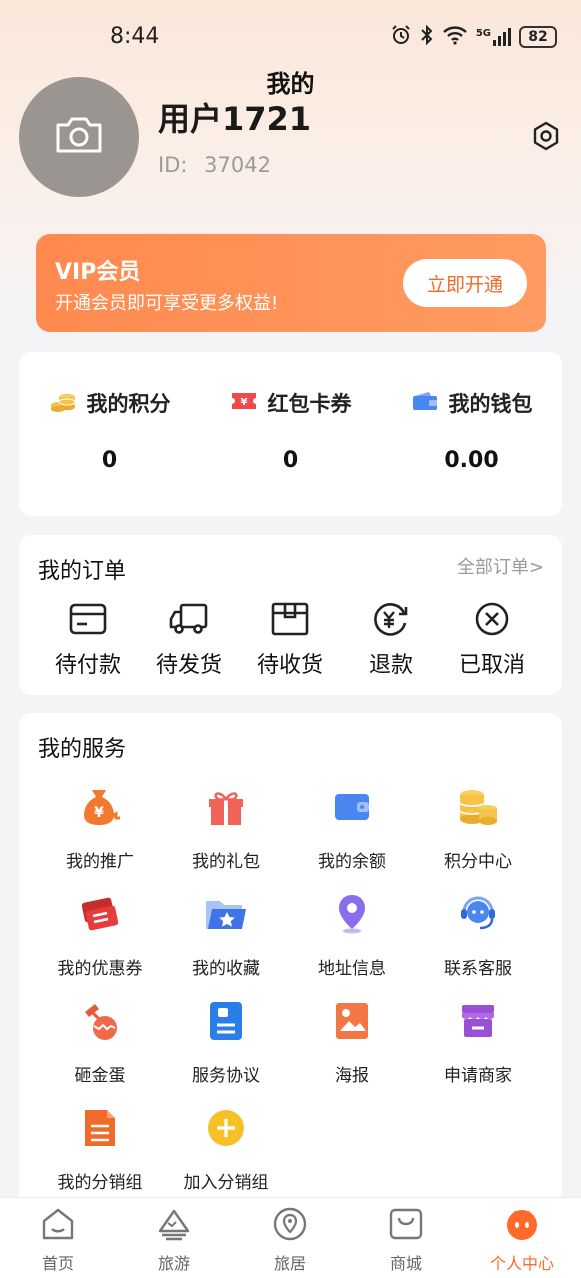  I want to click on tab-mall-label: 商城, so click(405, 1263).